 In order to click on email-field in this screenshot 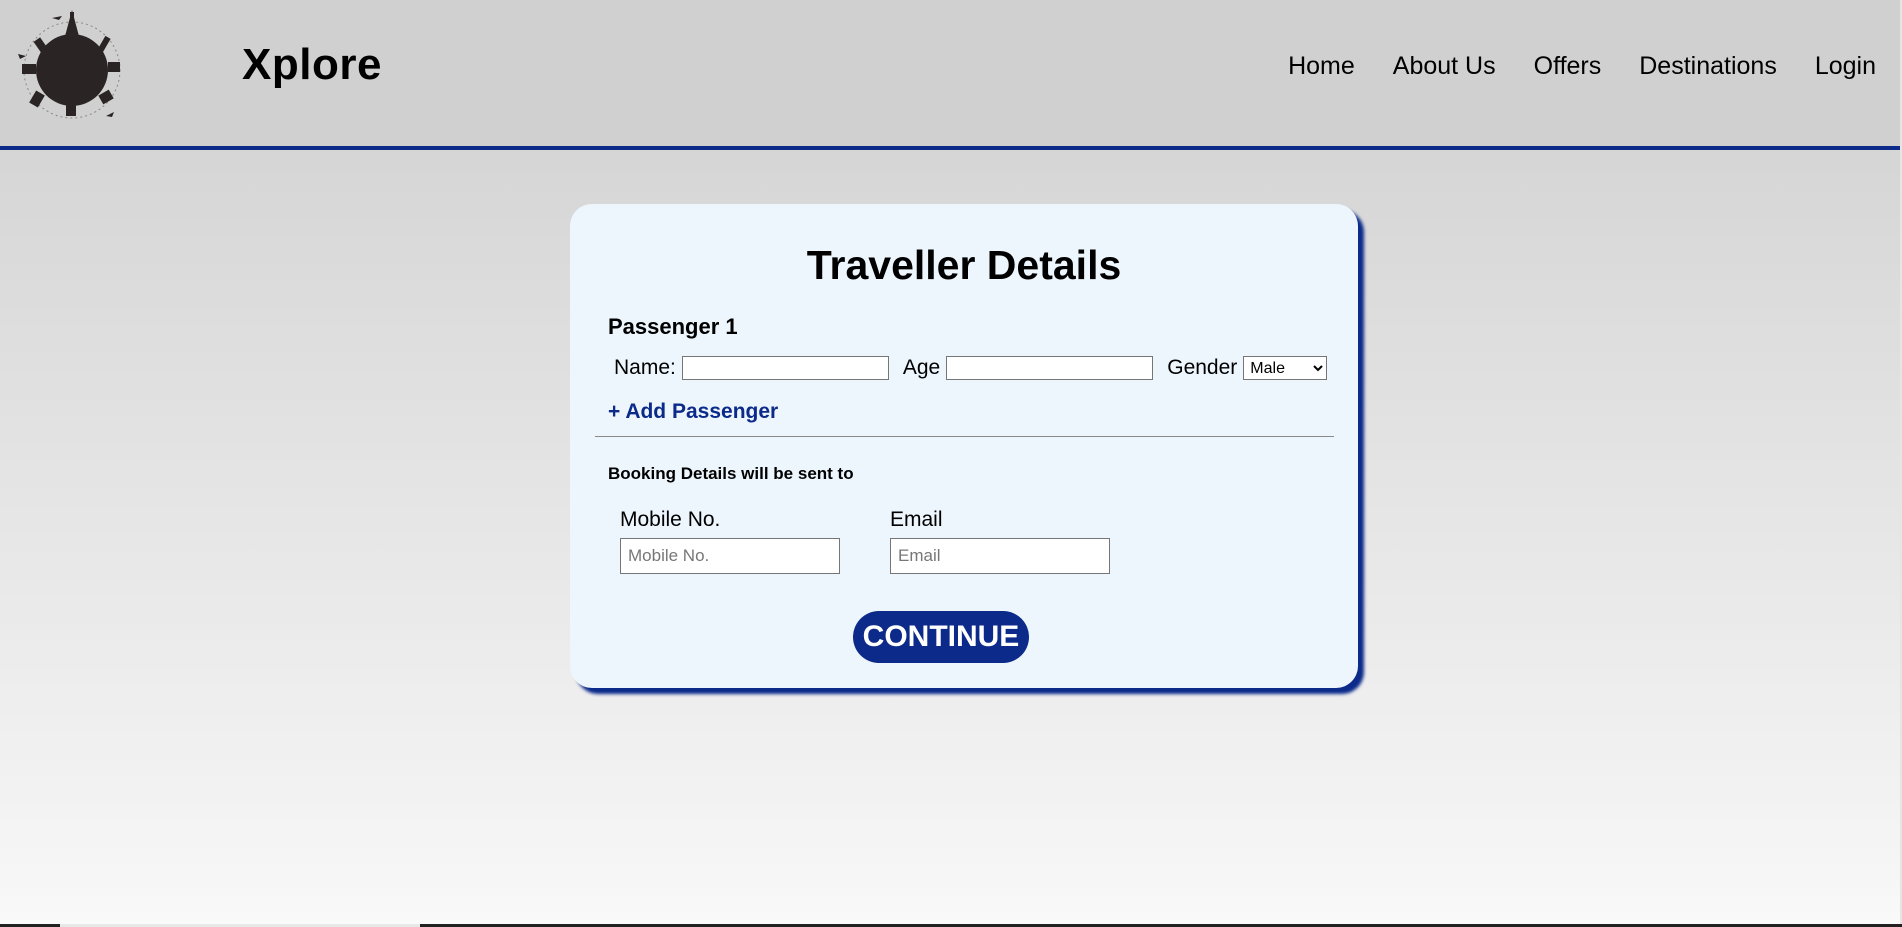, I will do `click(1000, 556)`.